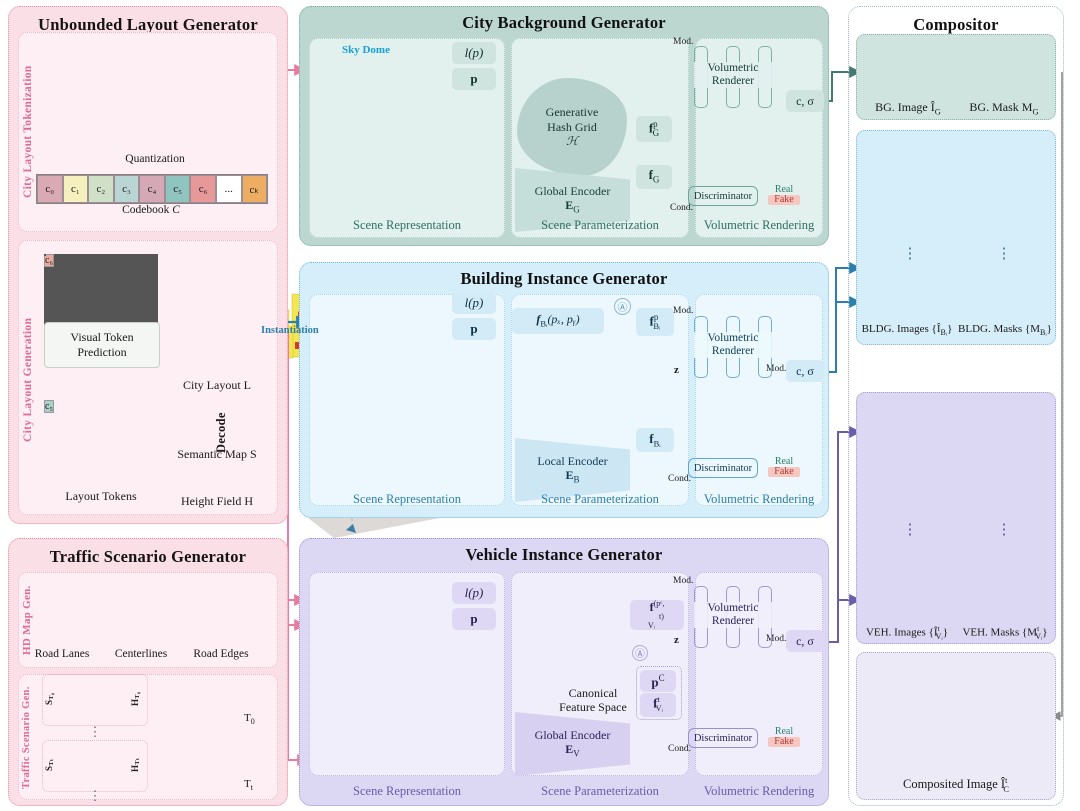 The height and width of the screenshot is (811, 1080). What do you see at coordinates (1045, 632) in the screenshot?
I see `veh-masks-caption-close: }` at bounding box center [1045, 632].